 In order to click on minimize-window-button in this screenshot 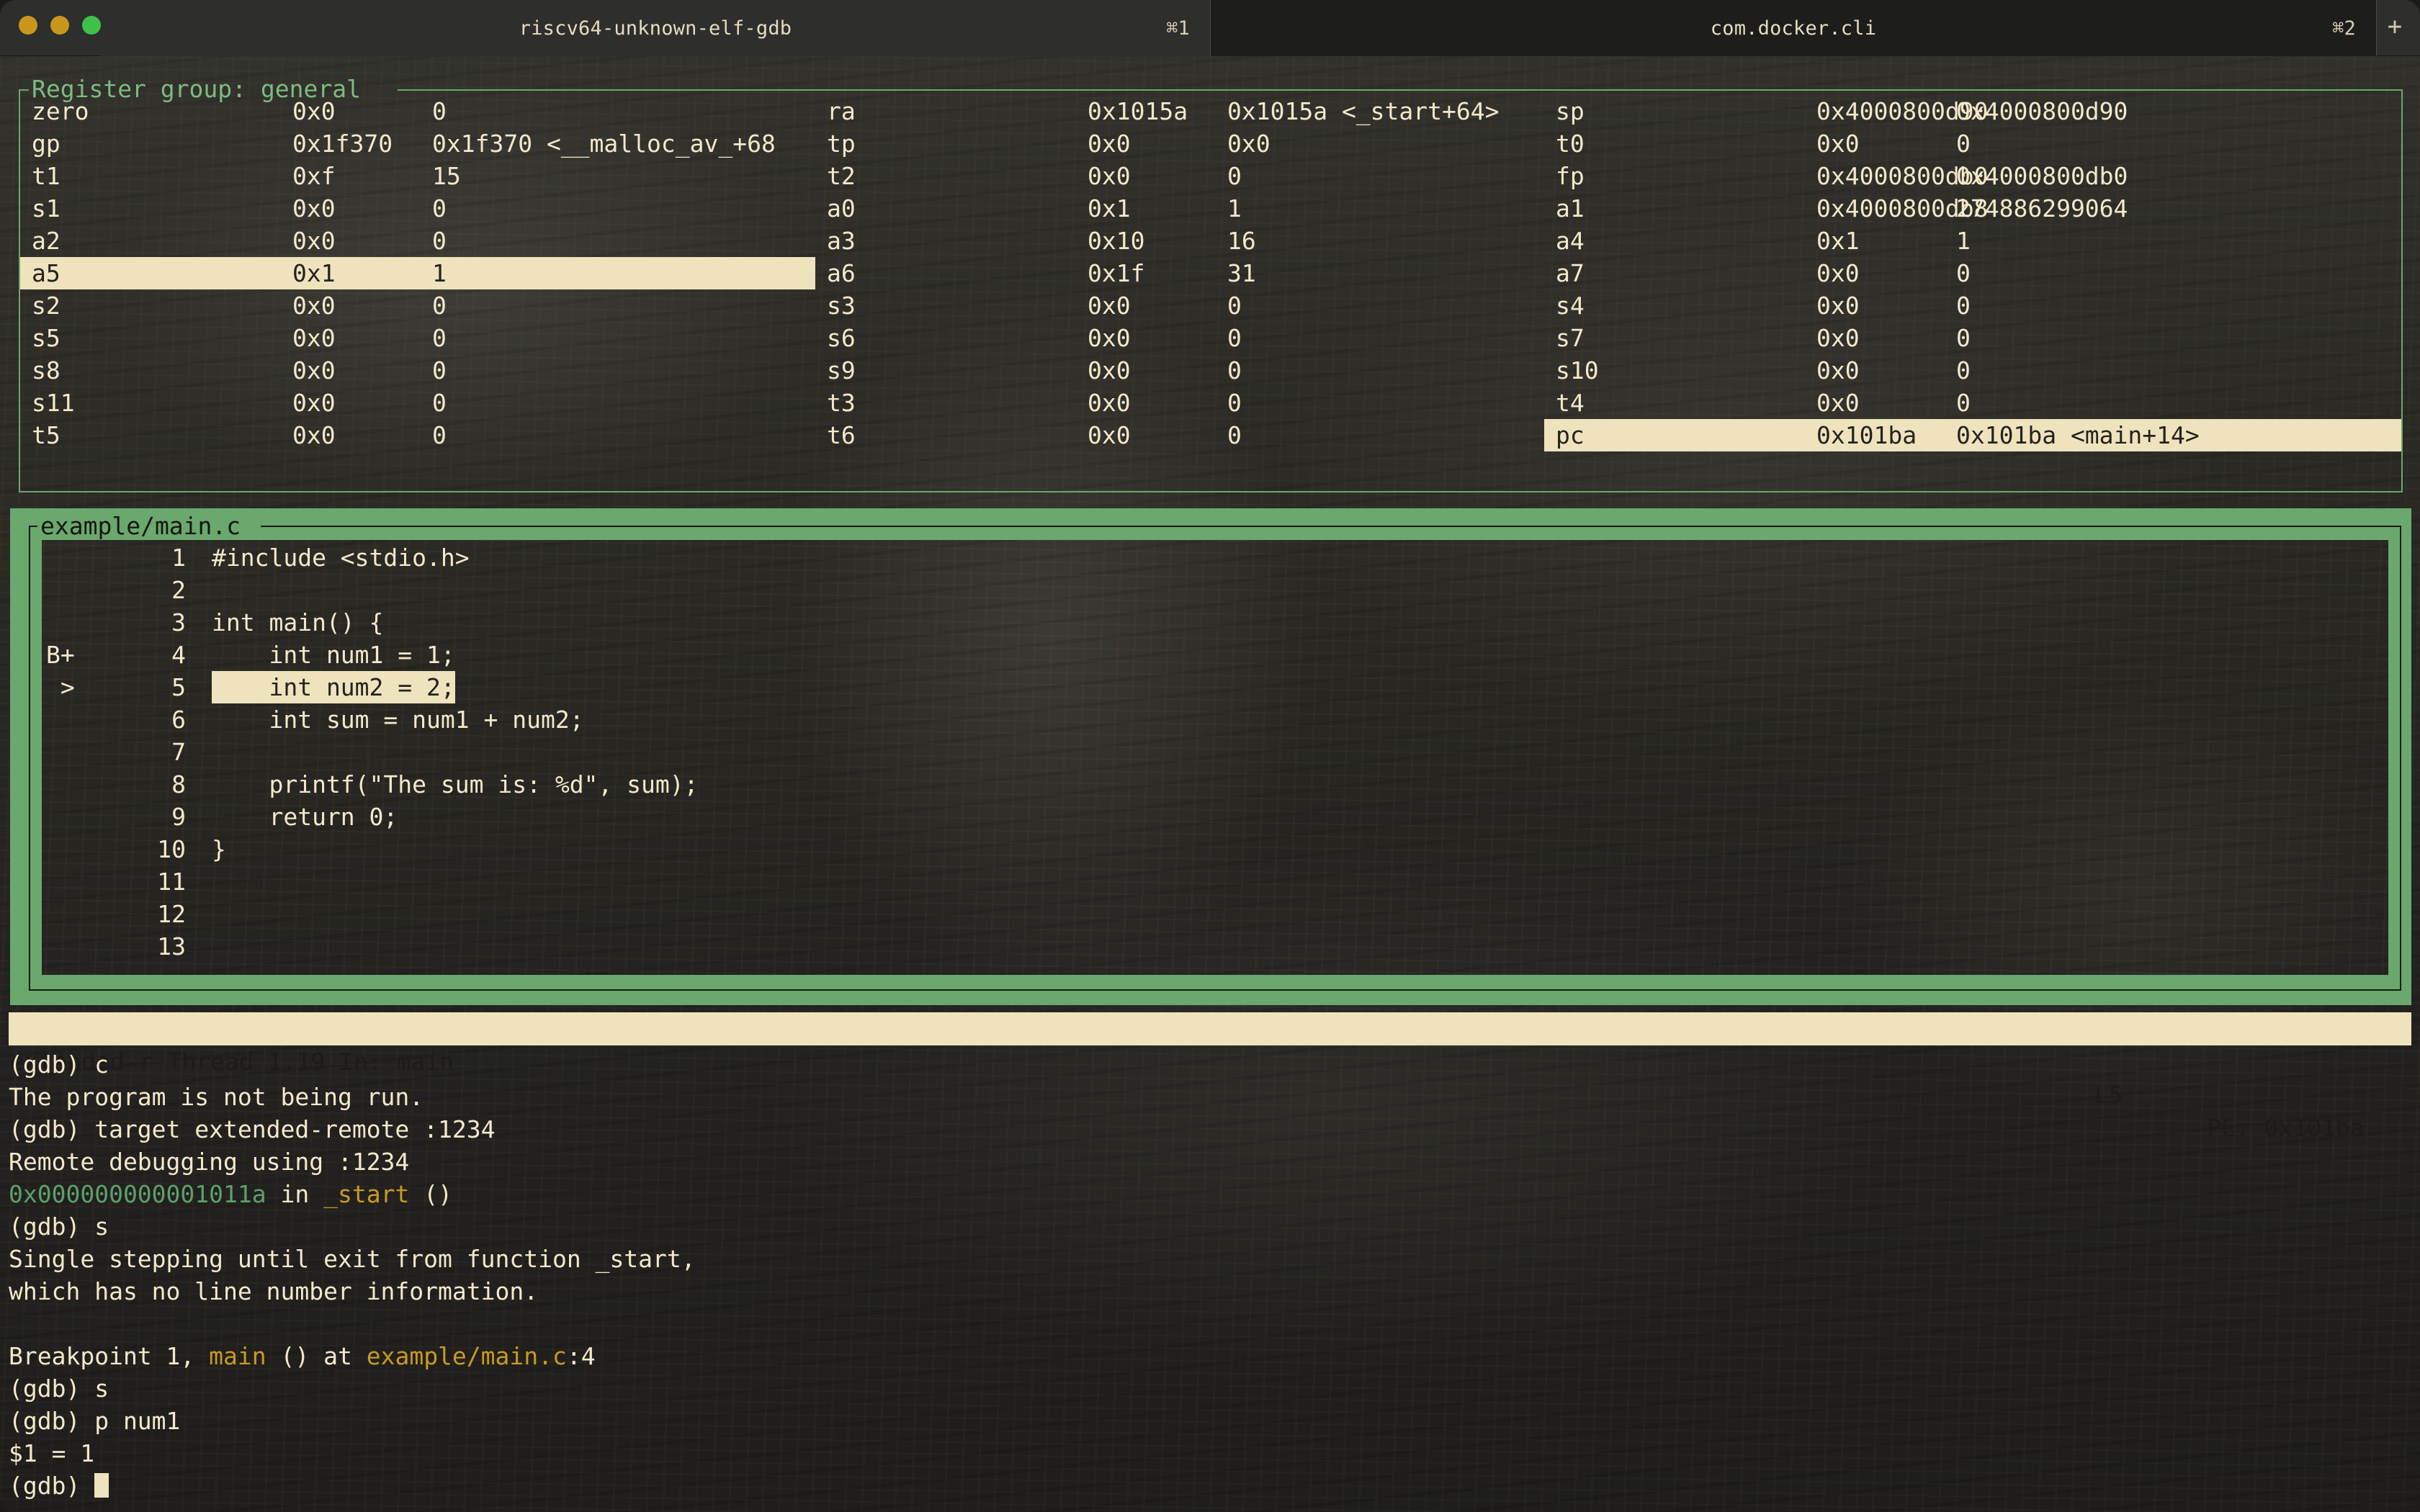, I will do `click(59, 25)`.